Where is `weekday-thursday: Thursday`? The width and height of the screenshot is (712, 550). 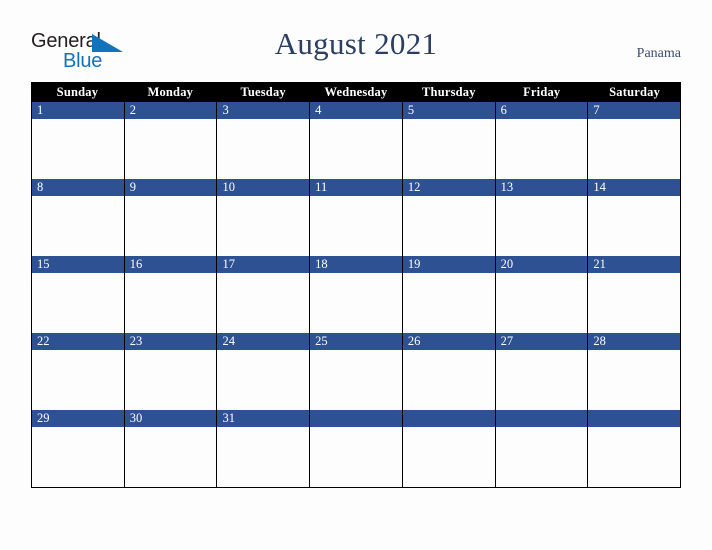
weekday-thursday: Thursday is located at coordinates (449, 92).